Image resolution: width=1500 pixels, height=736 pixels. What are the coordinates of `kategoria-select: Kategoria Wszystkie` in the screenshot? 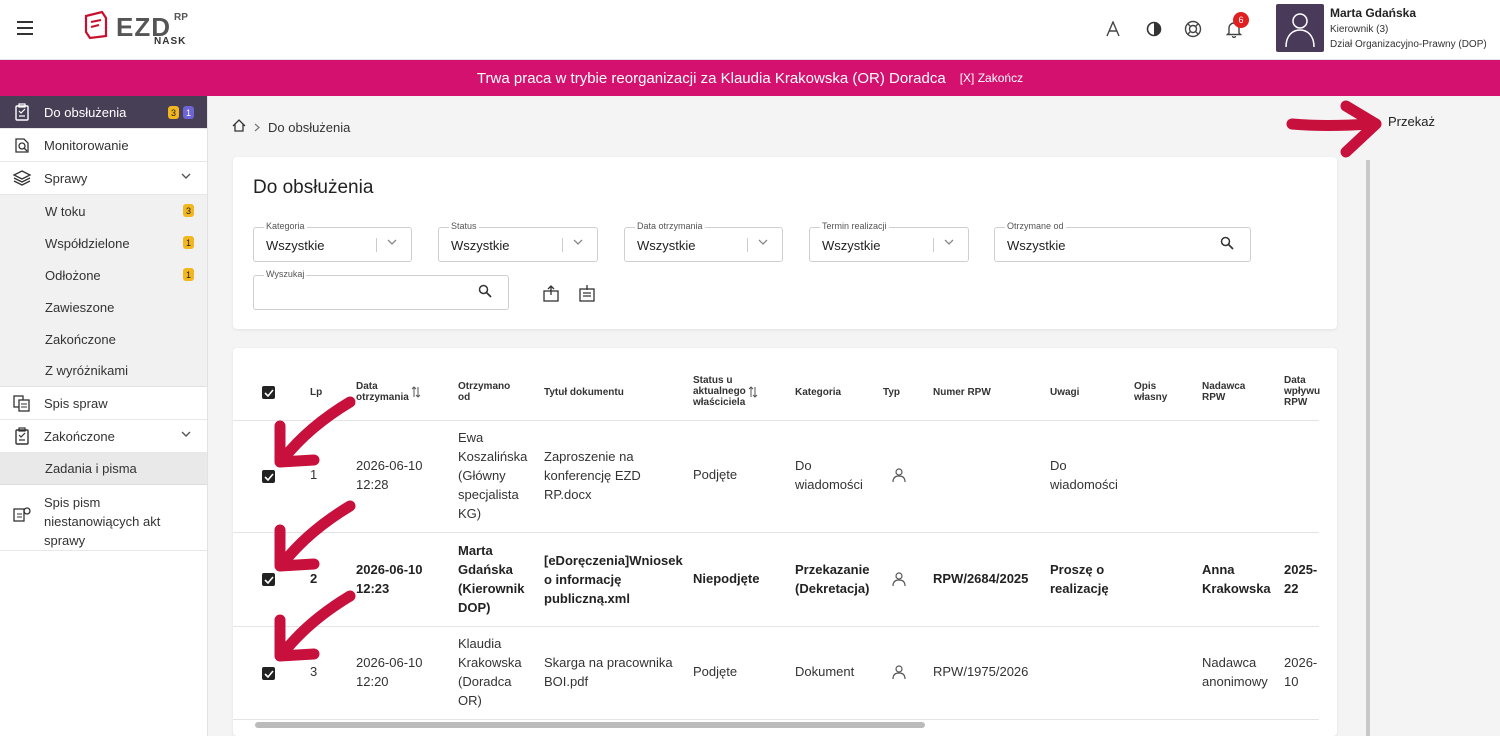 It's located at (332, 241).